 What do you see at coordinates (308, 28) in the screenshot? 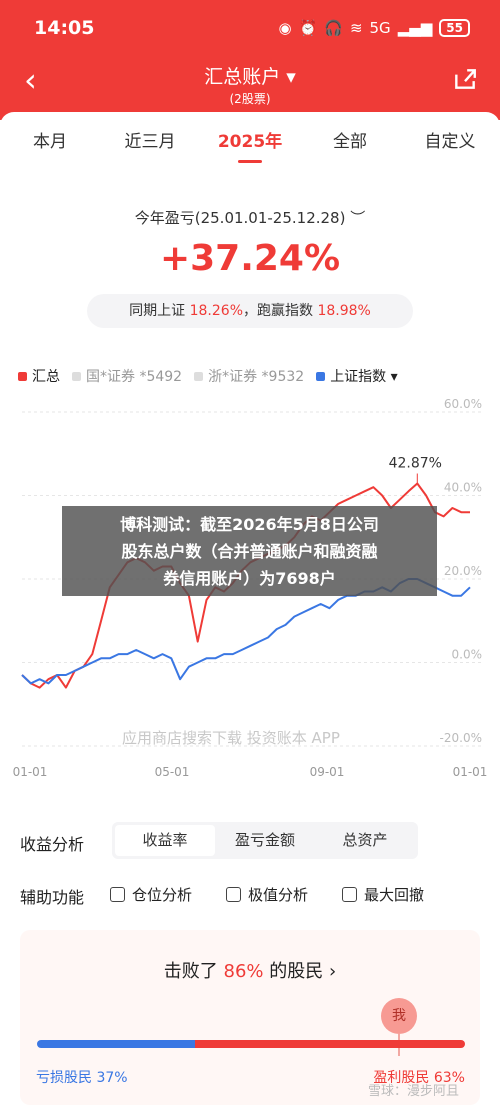
I see `alarm-icon: ⏰` at bounding box center [308, 28].